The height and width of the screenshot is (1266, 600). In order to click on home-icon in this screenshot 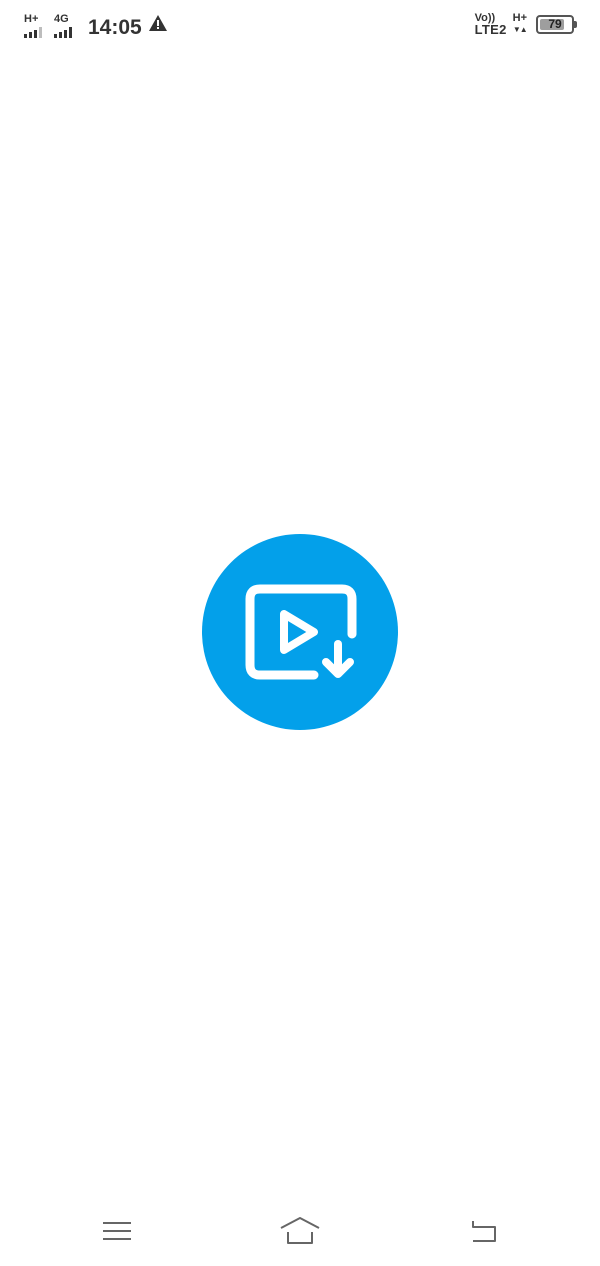, I will do `click(300, 1230)`.